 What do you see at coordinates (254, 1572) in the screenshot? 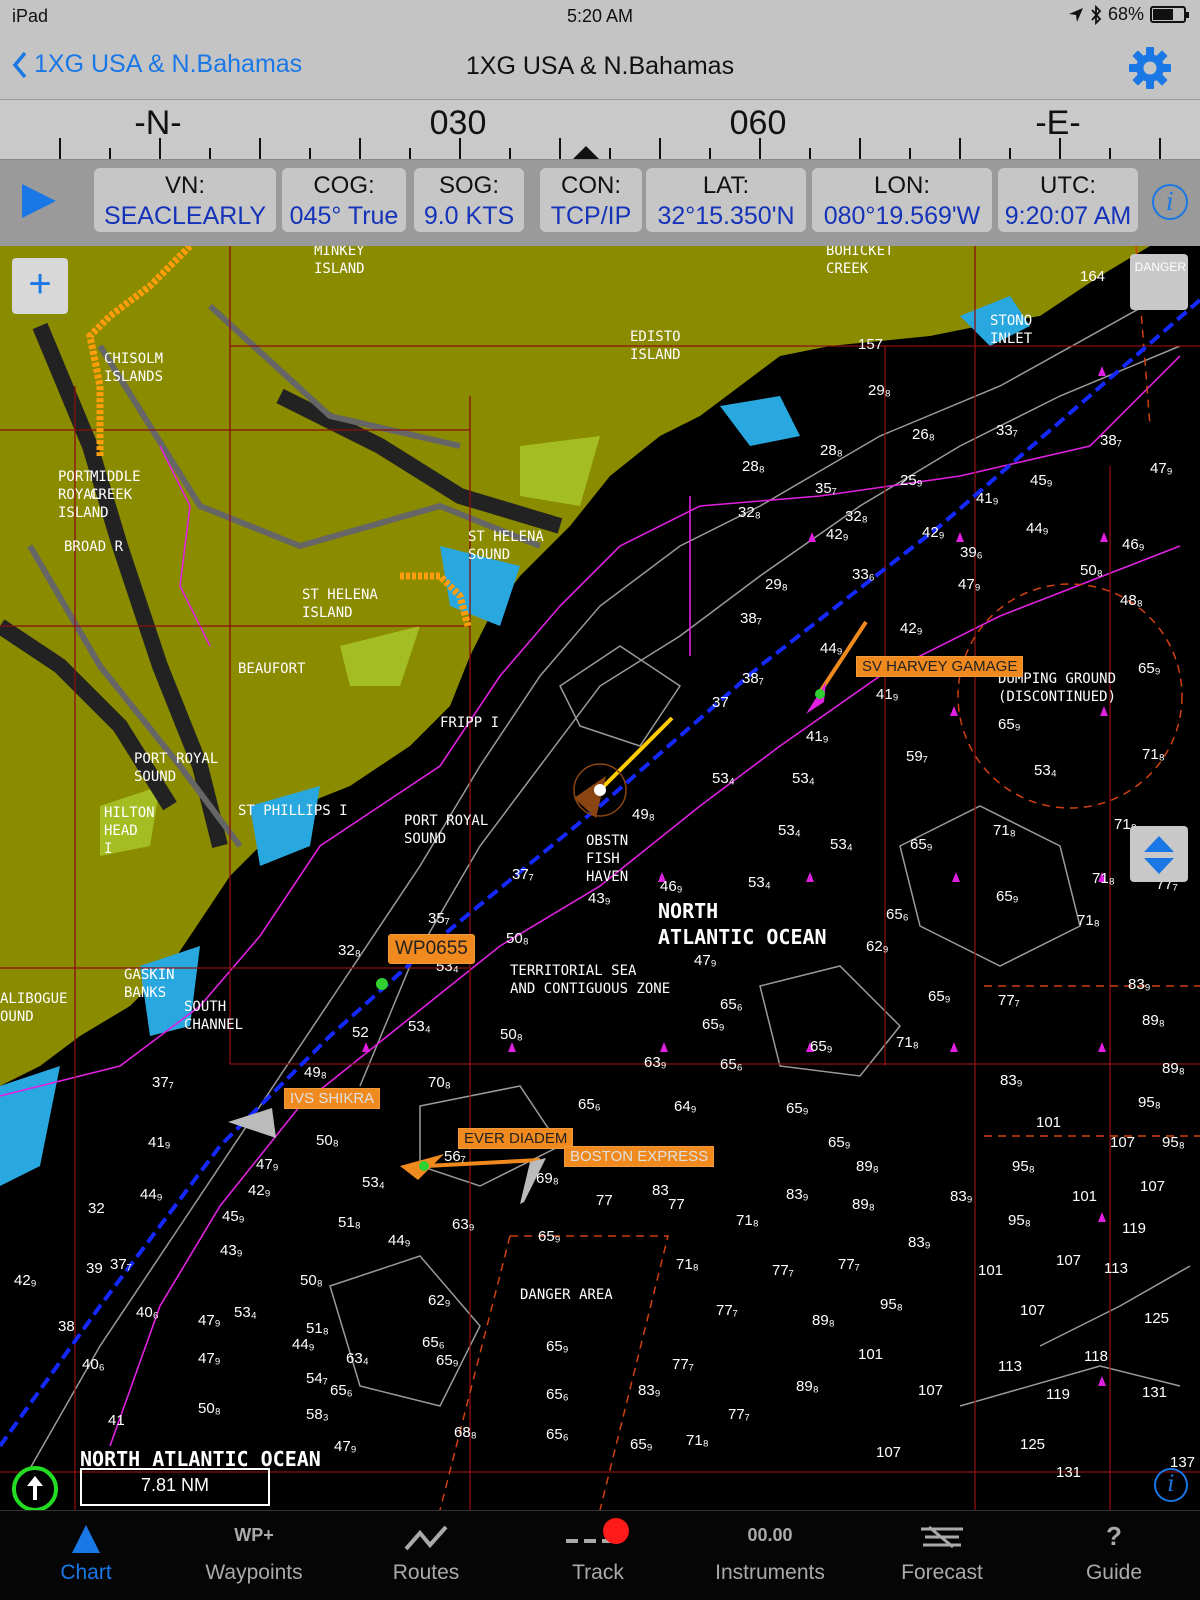
I see `tab-label: Waypoints` at bounding box center [254, 1572].